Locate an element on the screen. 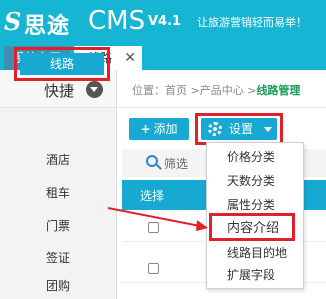 This screenshot has height=299, width=326. column-header-select: 选择 is located at coordinates (152, 196).